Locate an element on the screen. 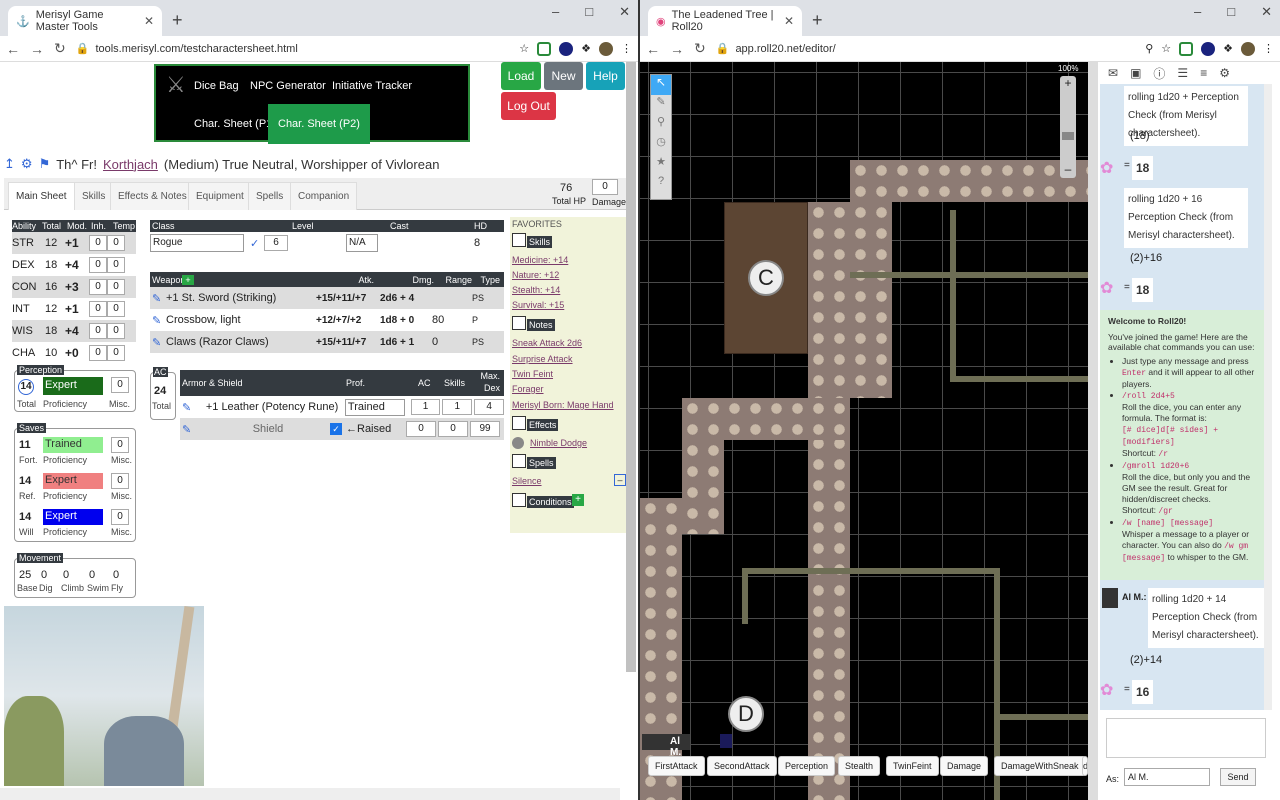  weapon-row: ✎ Claws (Razor Claws) +15/+11/+7 1d6 + 1 0 PS is located at coordinates (327, 342).